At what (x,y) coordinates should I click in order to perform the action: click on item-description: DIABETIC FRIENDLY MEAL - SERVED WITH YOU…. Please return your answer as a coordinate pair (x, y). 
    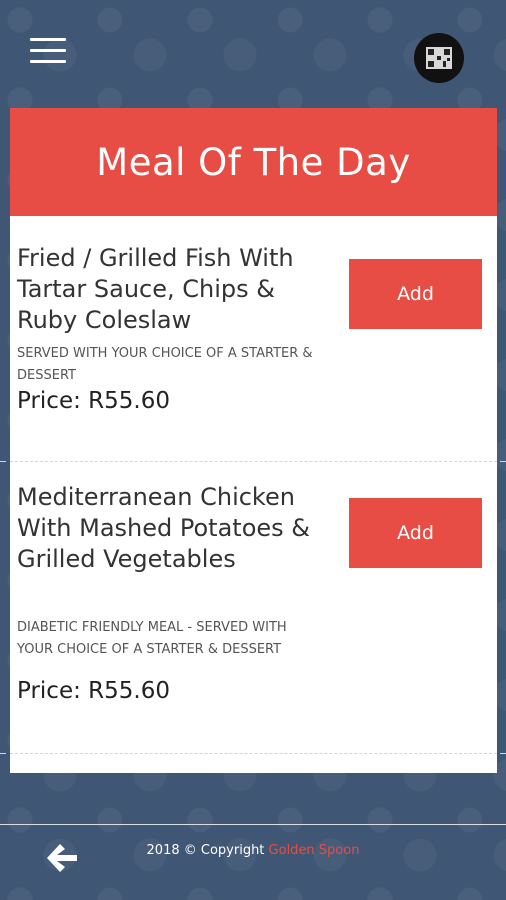
    Looking at the image, I should click on (152, 638).